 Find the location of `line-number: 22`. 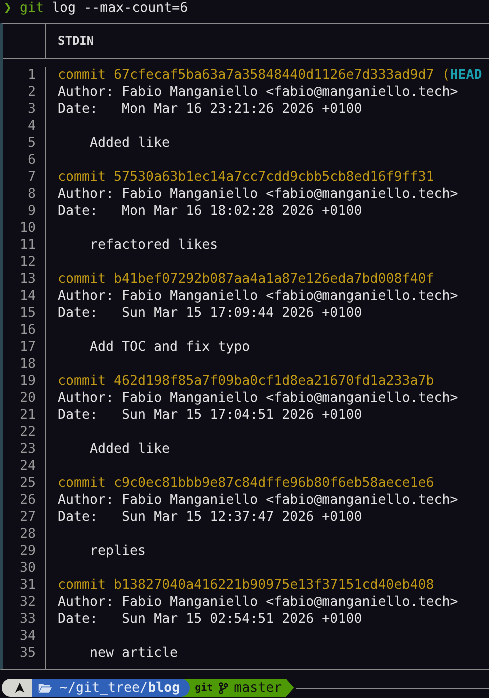

line-number: 22 is located at coordinates (28, 432).